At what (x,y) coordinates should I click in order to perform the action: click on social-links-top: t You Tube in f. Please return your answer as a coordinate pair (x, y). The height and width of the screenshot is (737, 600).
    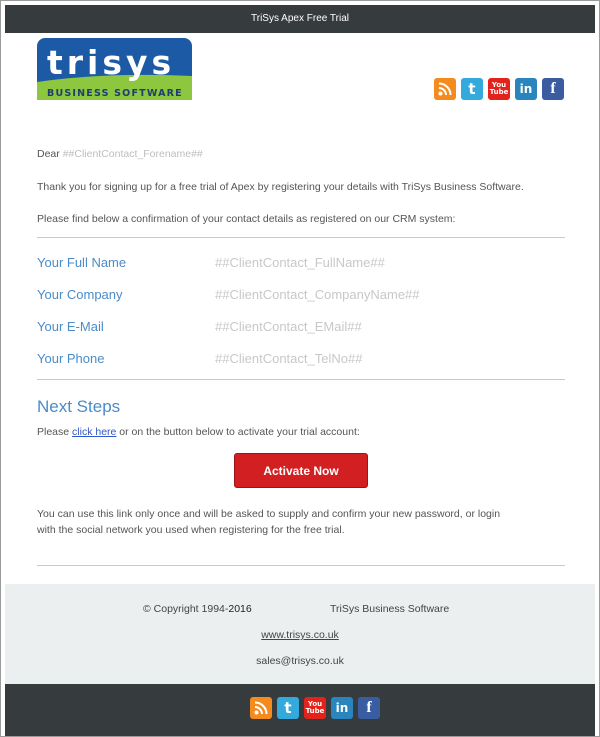
    Looking at the image, I should click on (499, 89).